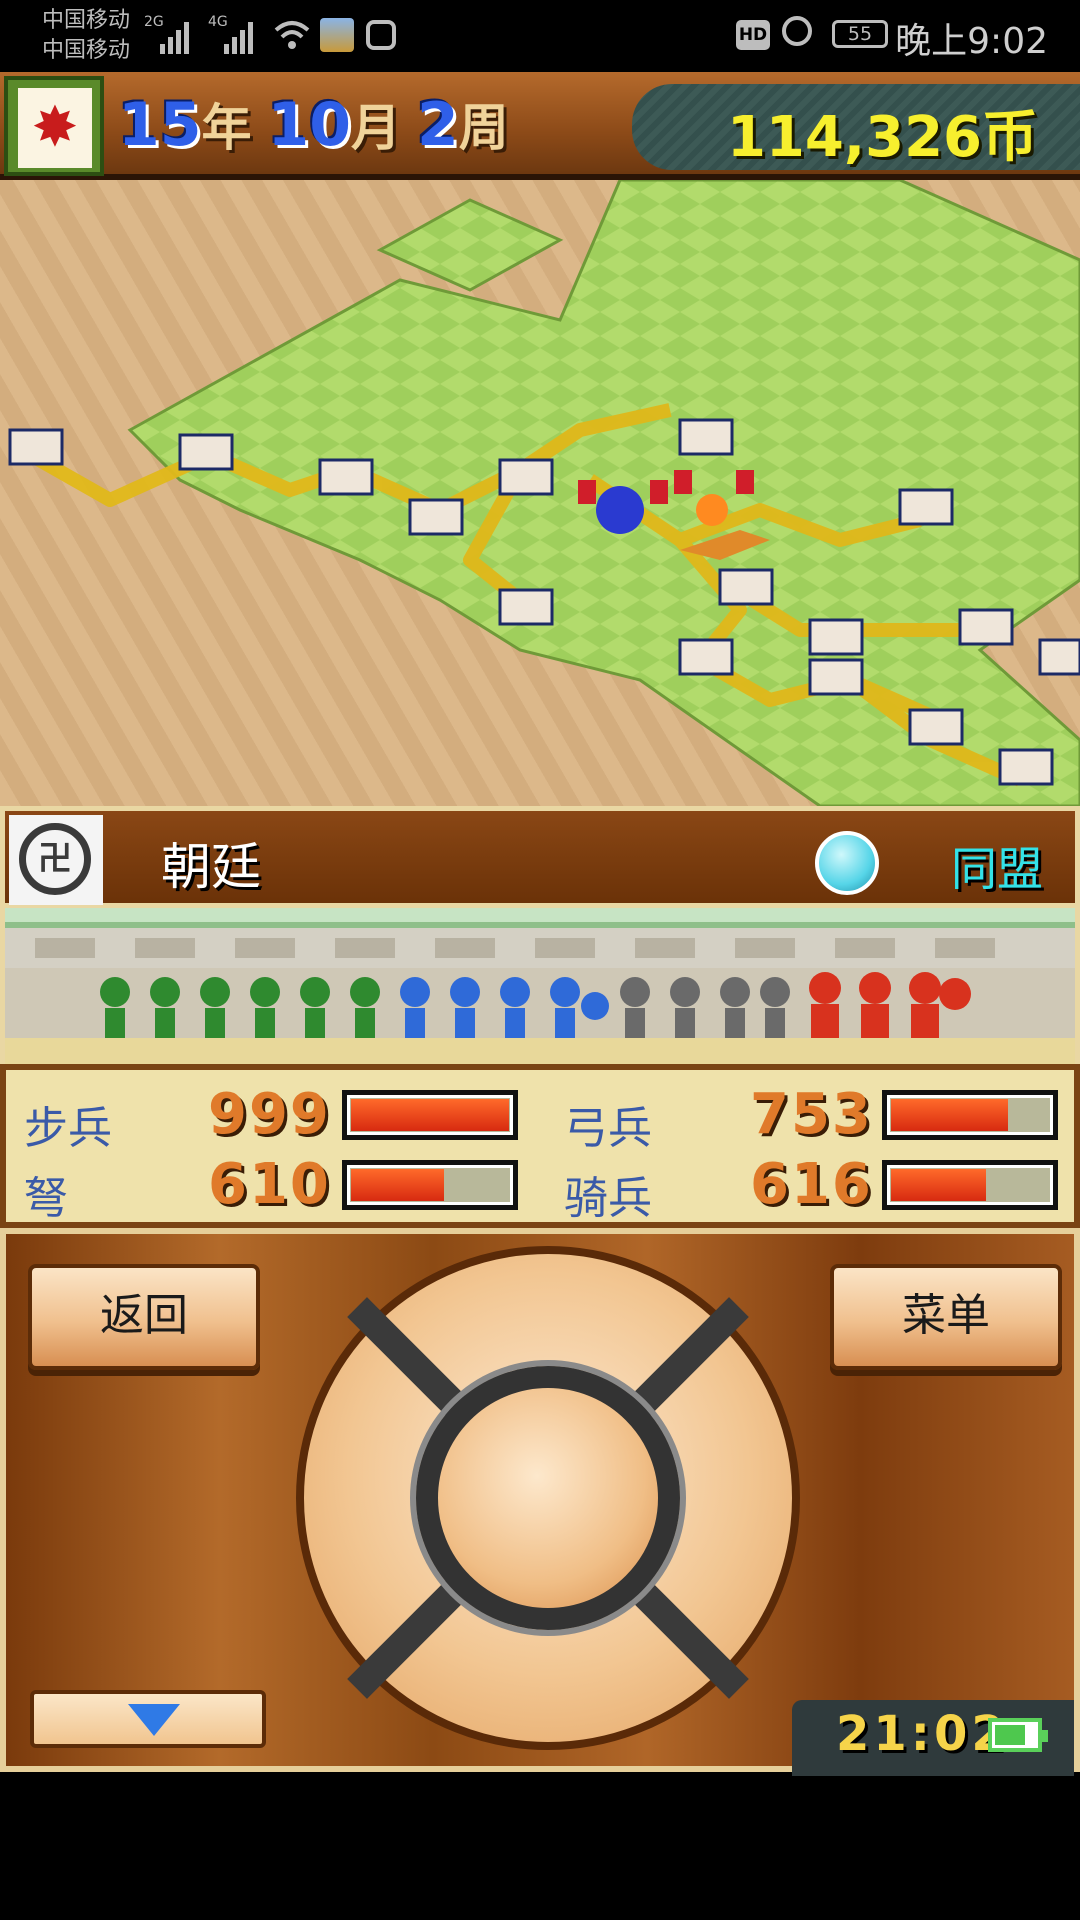 The height and width of the screenshot is (1920, 1080). I want to click on stat-label-infantry: 步兵, so click(68, 1128).